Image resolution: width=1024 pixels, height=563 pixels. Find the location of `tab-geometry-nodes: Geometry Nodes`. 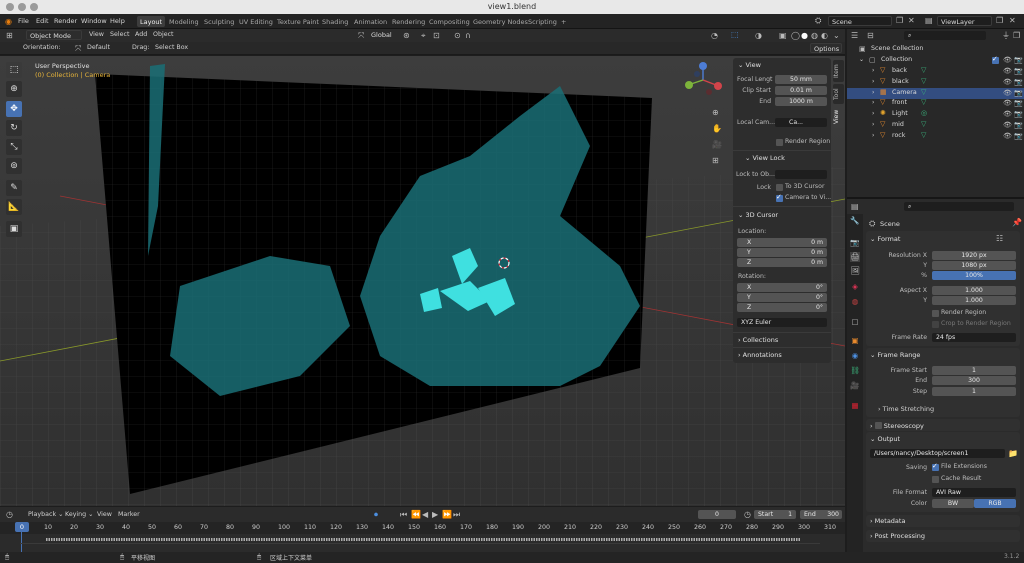

tab-geometry-nodes: Geometry Nodes is located at coordinates (500, 21).